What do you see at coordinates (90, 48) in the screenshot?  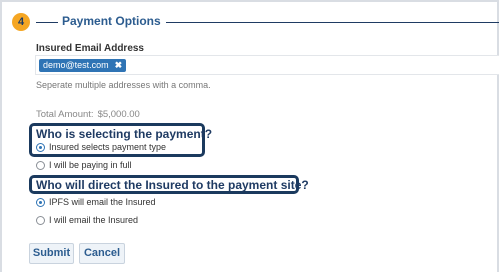 I see `email-field-label: Insured Email Address` at bounding box center [90, 48].